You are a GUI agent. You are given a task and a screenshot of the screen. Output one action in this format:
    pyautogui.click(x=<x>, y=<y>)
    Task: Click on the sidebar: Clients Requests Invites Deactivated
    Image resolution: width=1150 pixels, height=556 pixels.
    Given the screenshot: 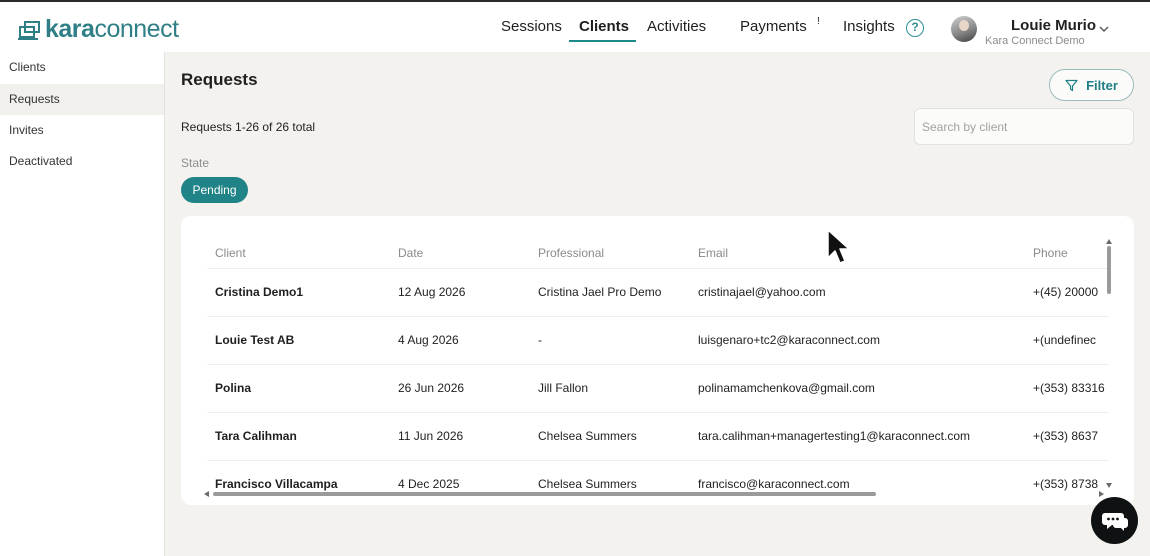 What is the action you would take?
    pyautogui.click(x=82, y=304)
    